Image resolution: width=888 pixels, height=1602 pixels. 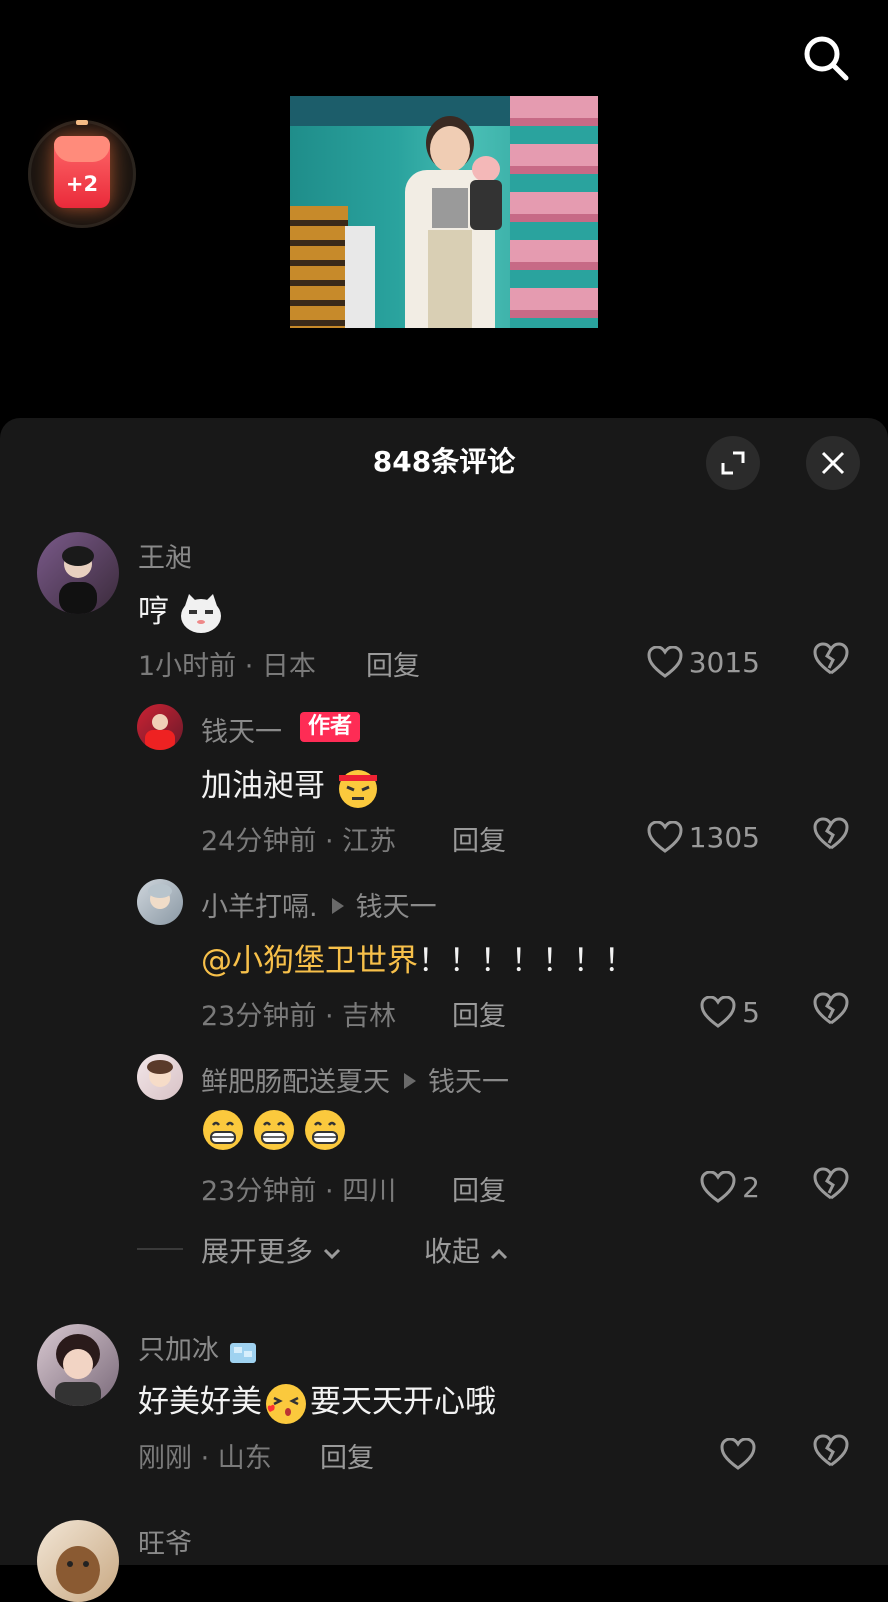 What do you see at coordinates (257, 1251) in the screenshot?
I see `expand-more-label: 展开更多` at bounding box center [257, 1251].